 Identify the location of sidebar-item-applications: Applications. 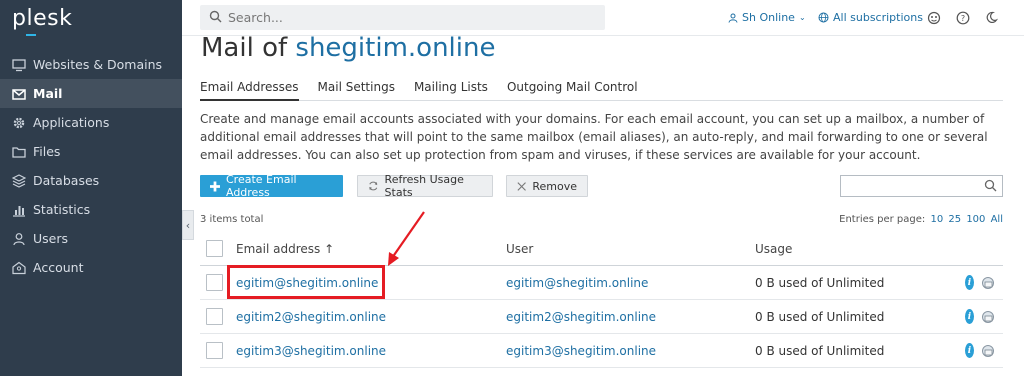
(91, 122).